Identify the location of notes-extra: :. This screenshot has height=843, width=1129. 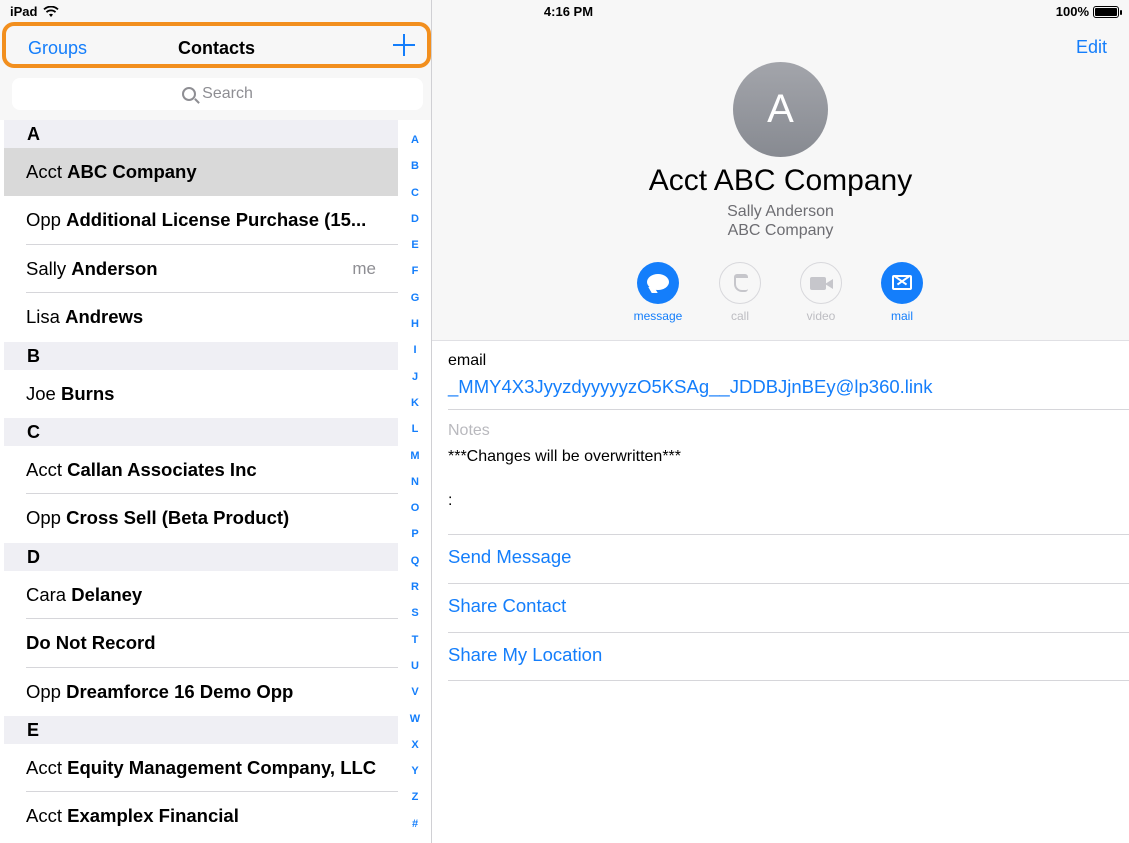
(450, 500).